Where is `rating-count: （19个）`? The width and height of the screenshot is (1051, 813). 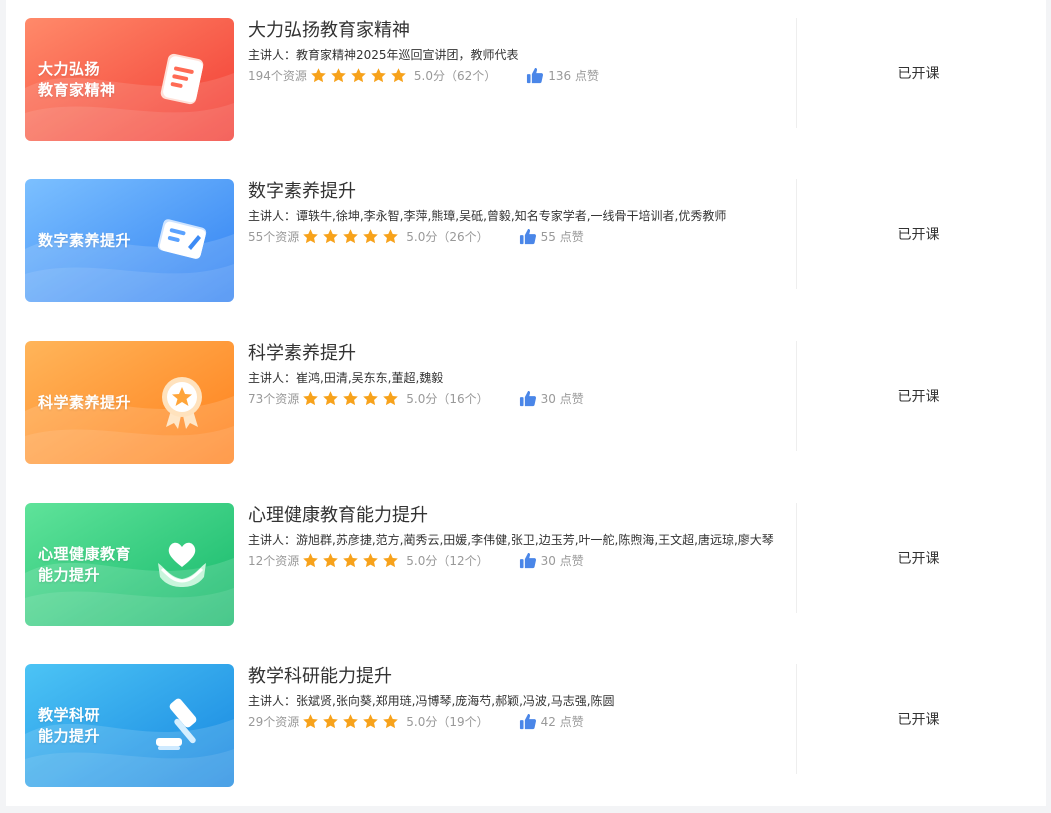
rating-count: （19个） is located at coordinates (463, 721).